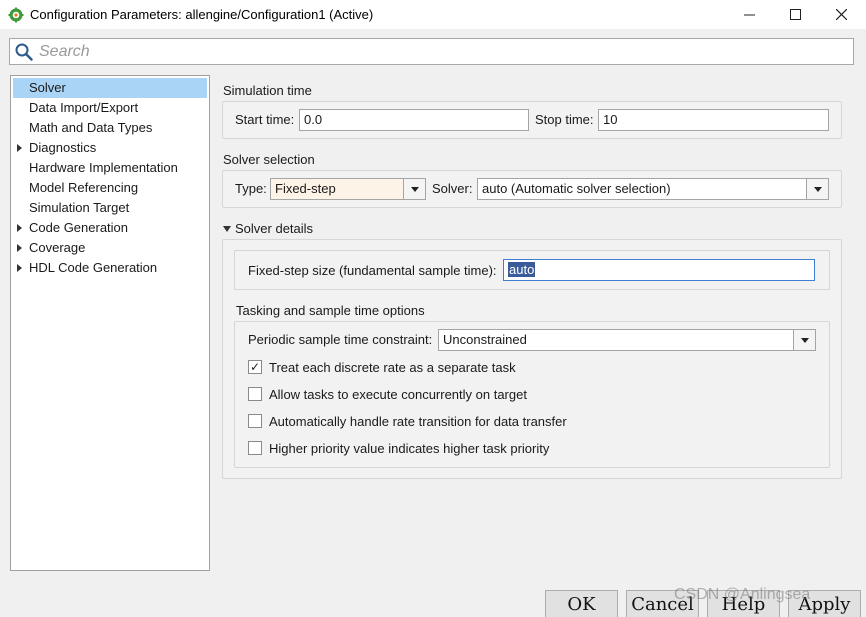 The width and height of the screenshot is (866, 617). What do you see at coordinates (485, 339) in the screenshot?
I see `constraint-dropdown-value: Unconstrained` at bounding box center [485, 339].